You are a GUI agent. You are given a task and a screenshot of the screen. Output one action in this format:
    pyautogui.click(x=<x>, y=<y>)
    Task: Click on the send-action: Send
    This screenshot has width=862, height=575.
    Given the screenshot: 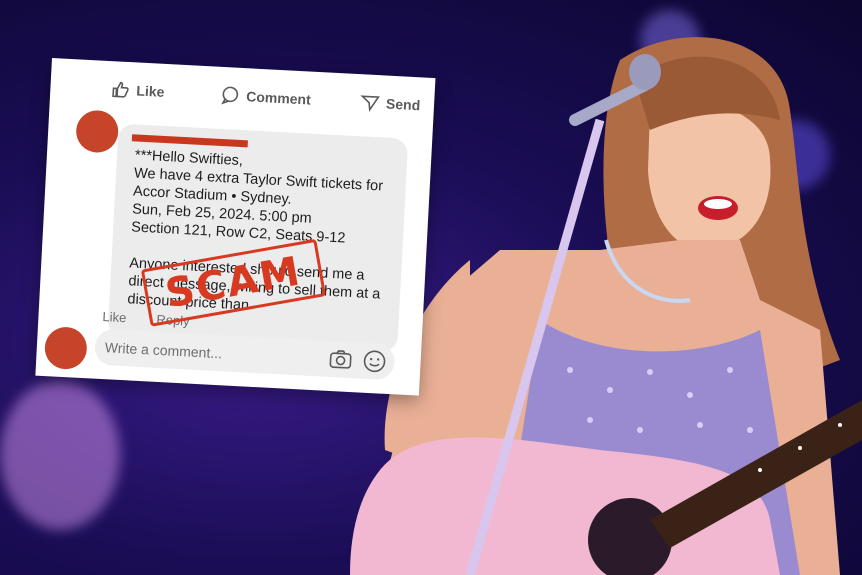 What is the action you would take?
    pyautogui.click(x=390, y=103)
    